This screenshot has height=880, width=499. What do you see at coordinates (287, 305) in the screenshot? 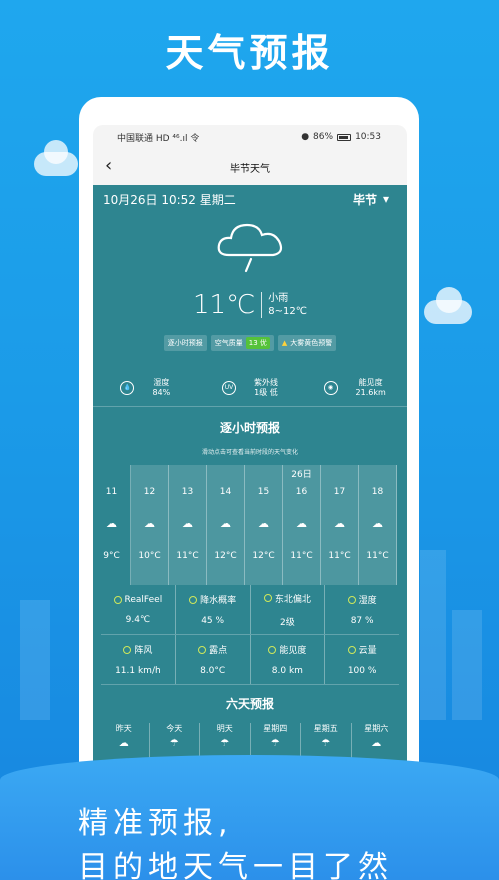
I see `condition-block: 小雨 8~12℃` at bounding box center [287, 305].